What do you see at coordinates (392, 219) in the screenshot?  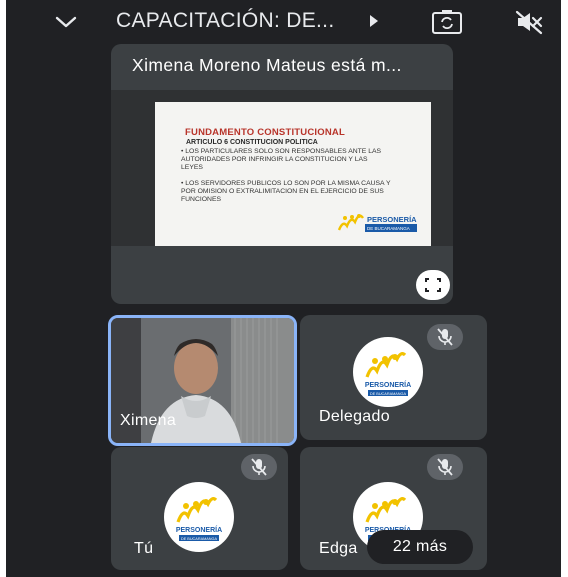 I see `slide-logo-text: PERSONERÍA` at bounding box center [392, 219].